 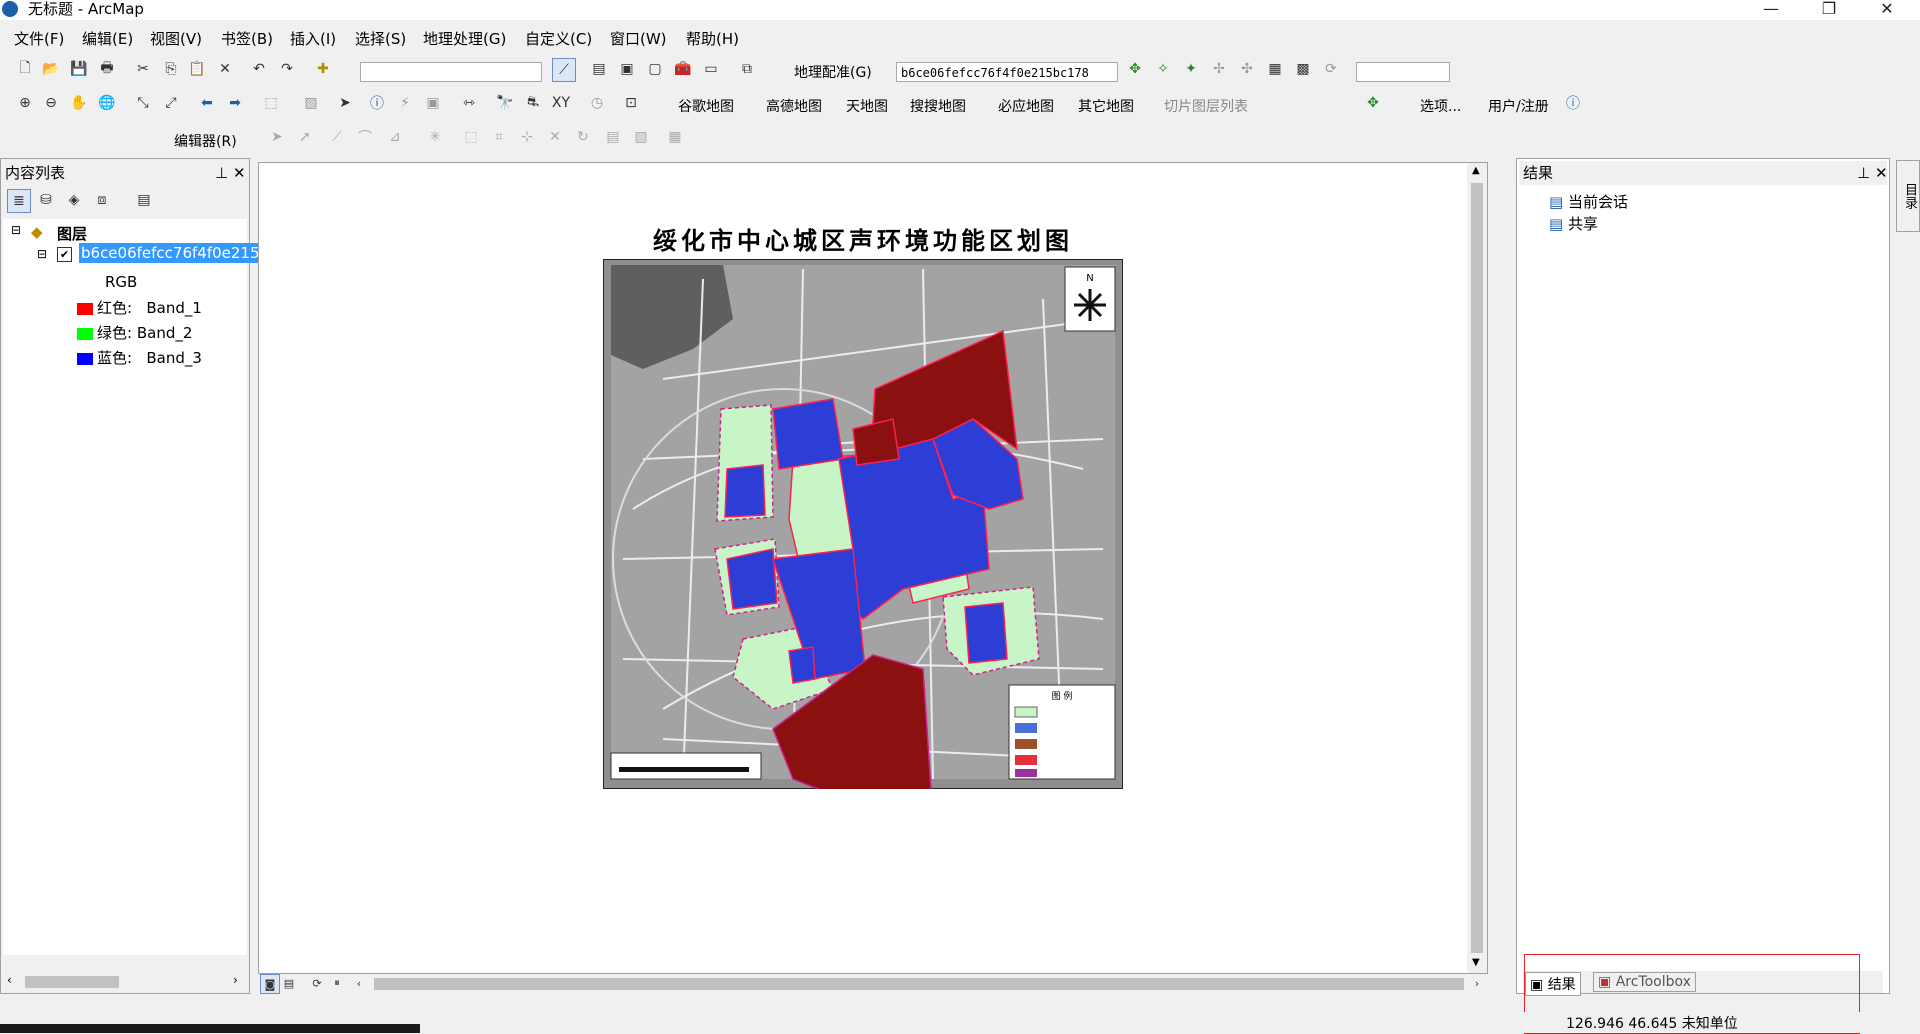 What do you see at coordinates (833, 72) in the screenshot?
I see `georeferencing-label: 地理配准(G)` at bounding box center [833, 72].